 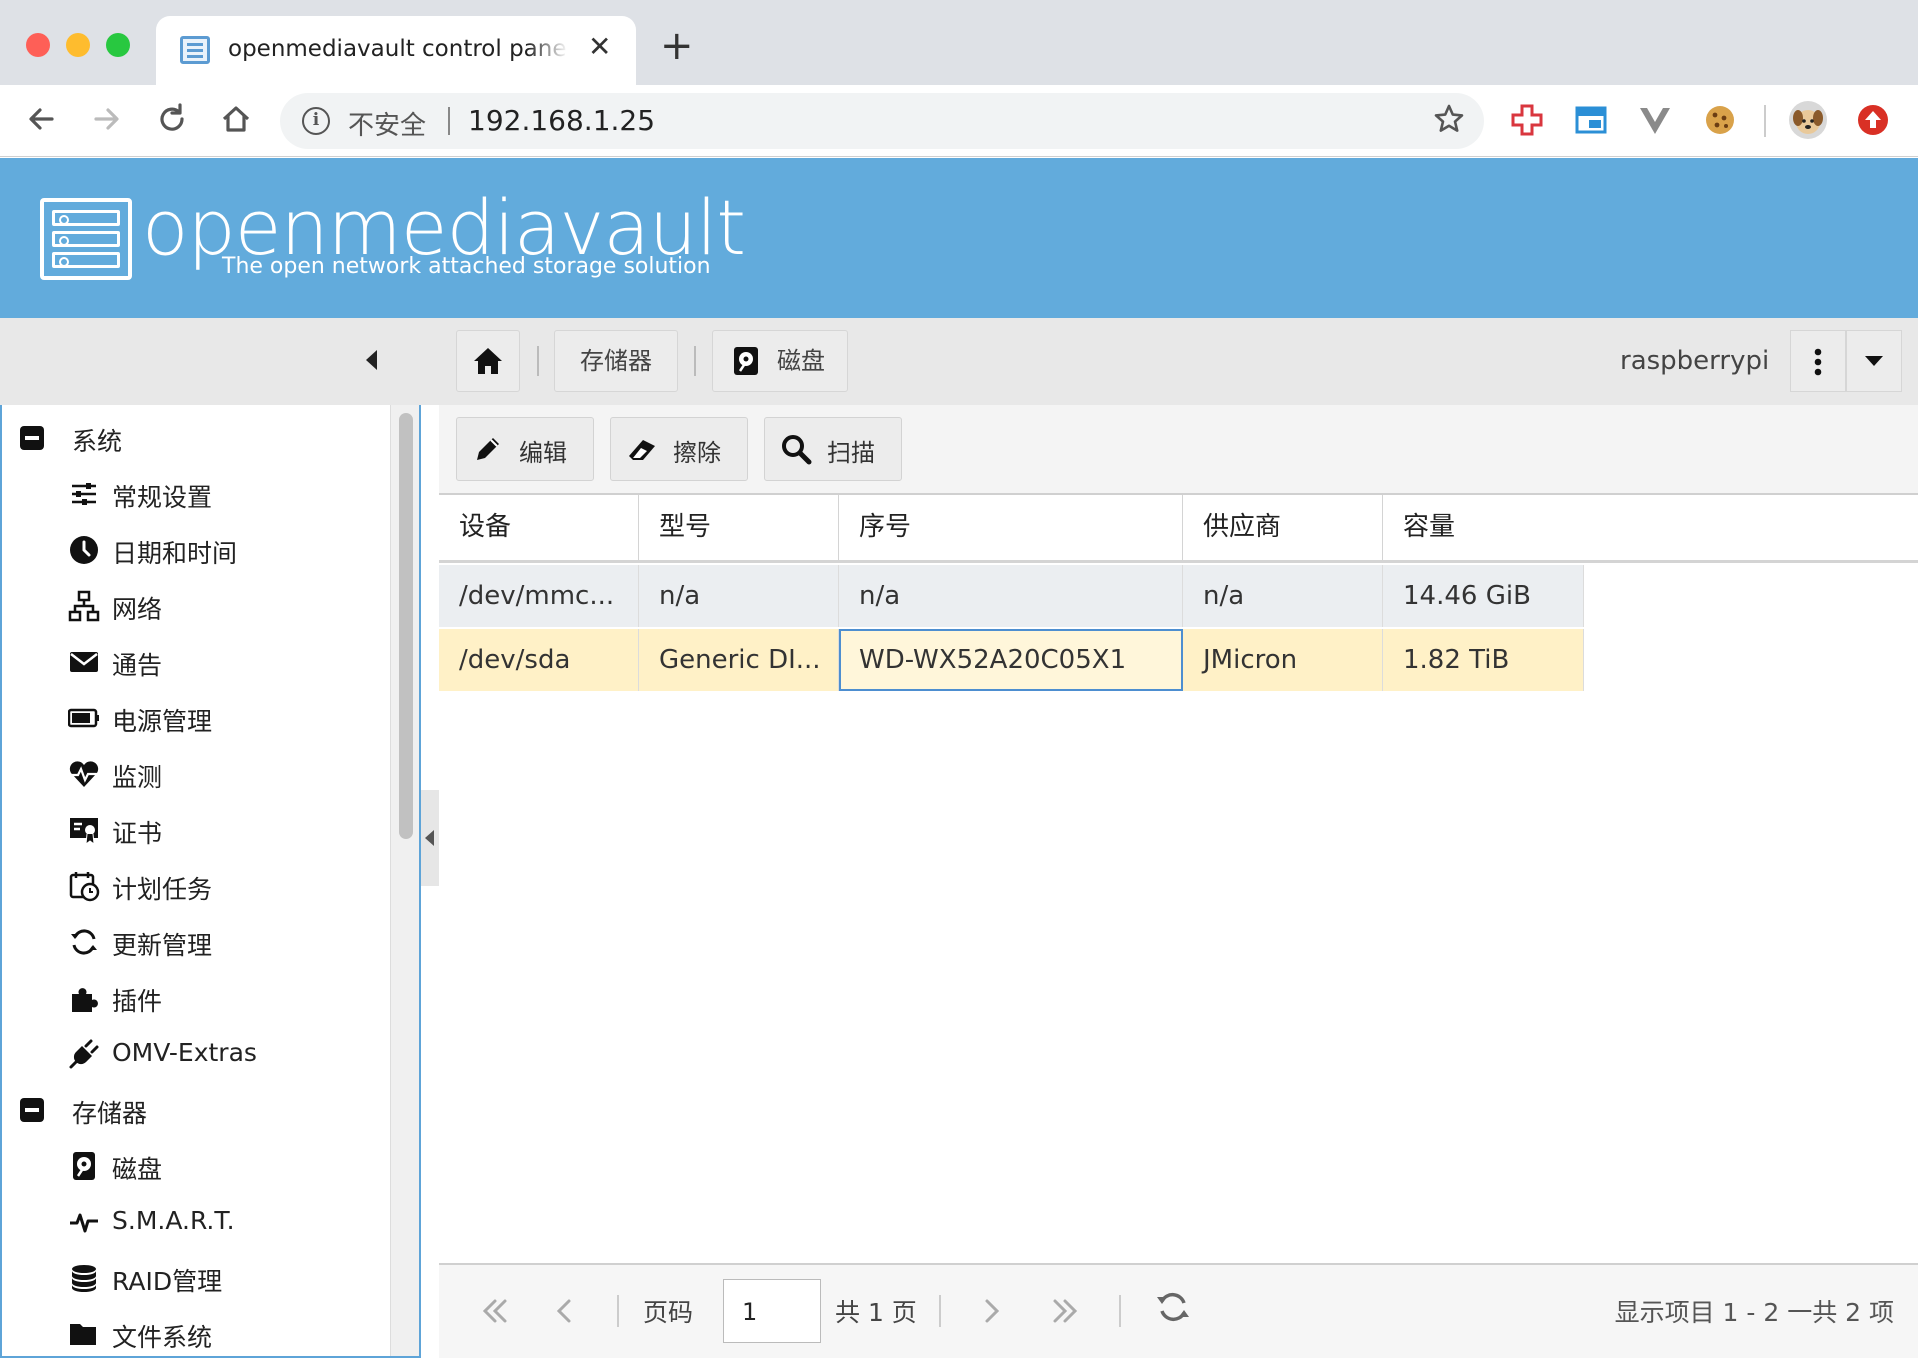 I want to click on bookmark-star-icon, so click(x=1449, y=119).